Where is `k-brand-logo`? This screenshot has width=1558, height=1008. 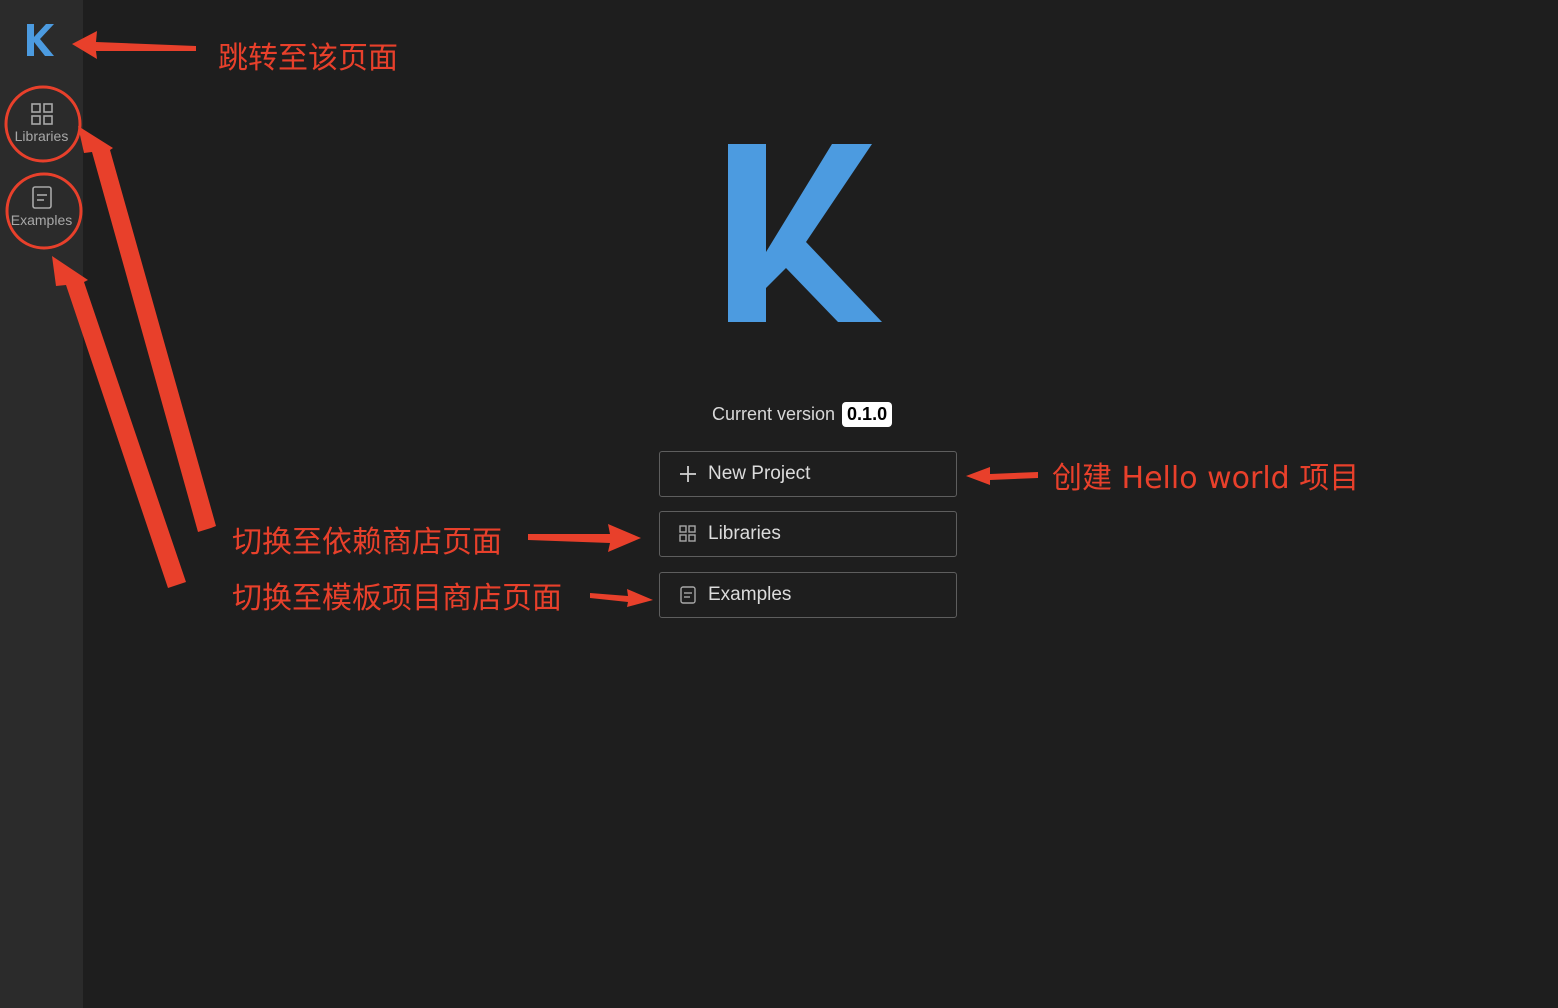 k-brand-logo is located at coordinates (805, 233).